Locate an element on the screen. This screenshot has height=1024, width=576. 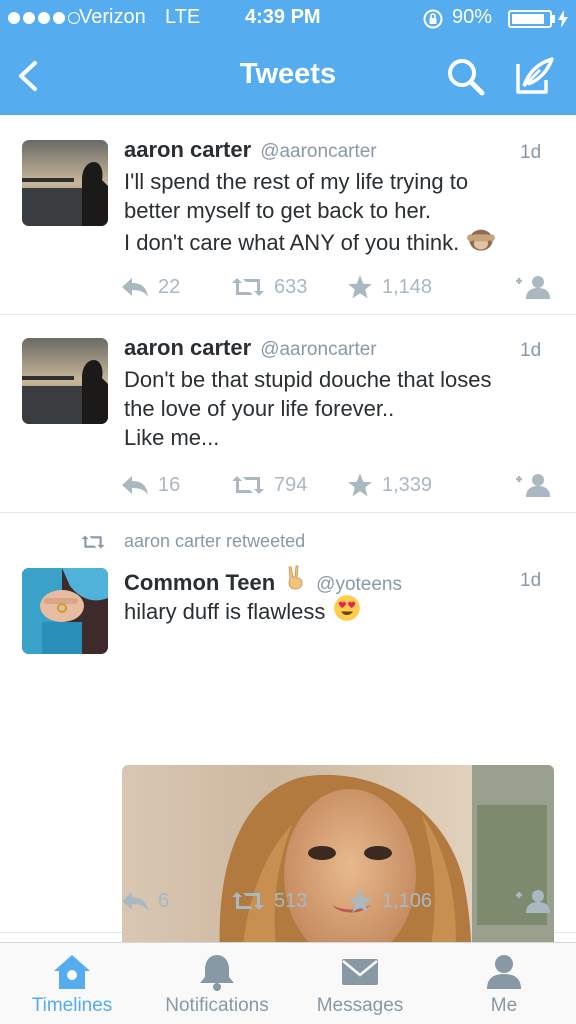
back-button is located at coordinates (30, 76).